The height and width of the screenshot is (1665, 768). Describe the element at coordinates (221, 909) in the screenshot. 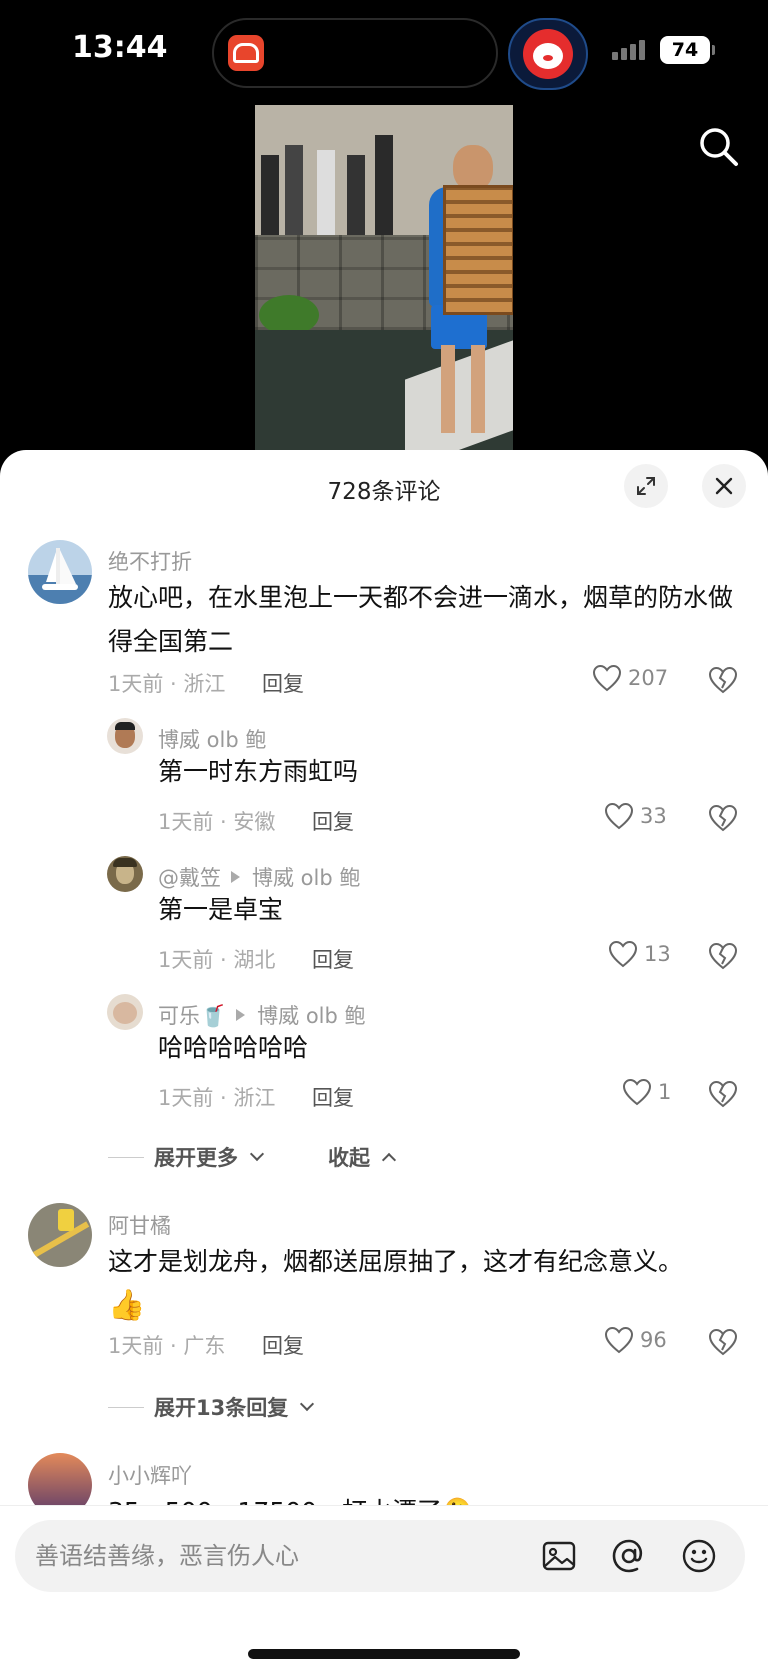

I see `comment-text: 第一是卓宝` at that location.